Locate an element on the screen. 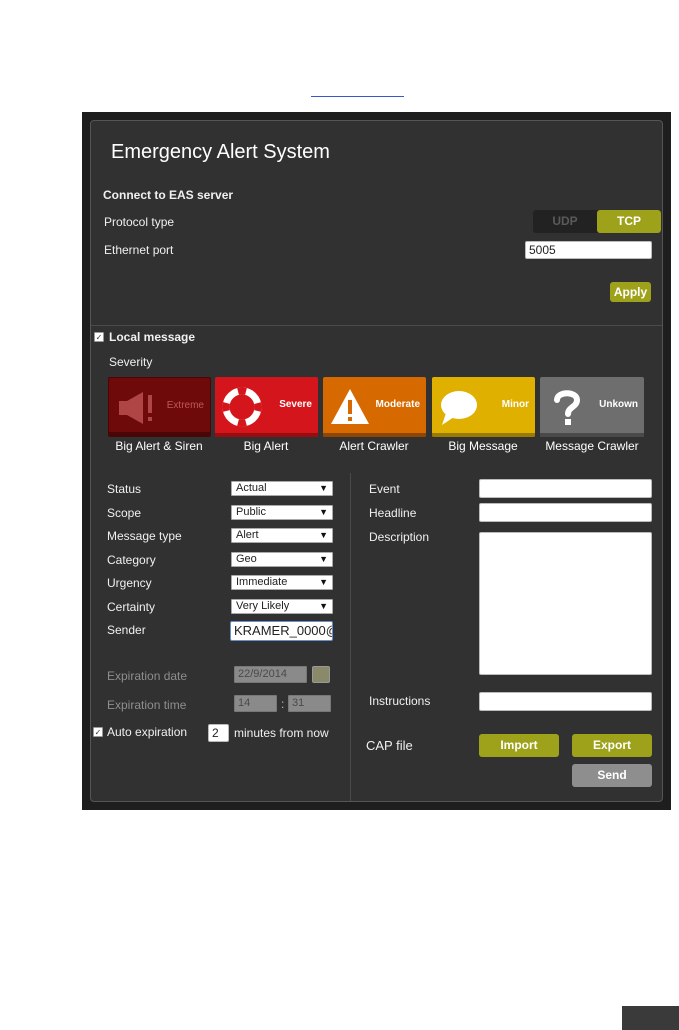  send-button: Send is located at coordinates (612, 775).